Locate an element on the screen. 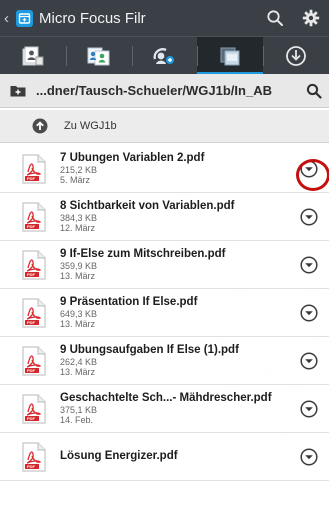 The image size is (329, 509). shared-with-me-icon is located at coordinates (98, 56).